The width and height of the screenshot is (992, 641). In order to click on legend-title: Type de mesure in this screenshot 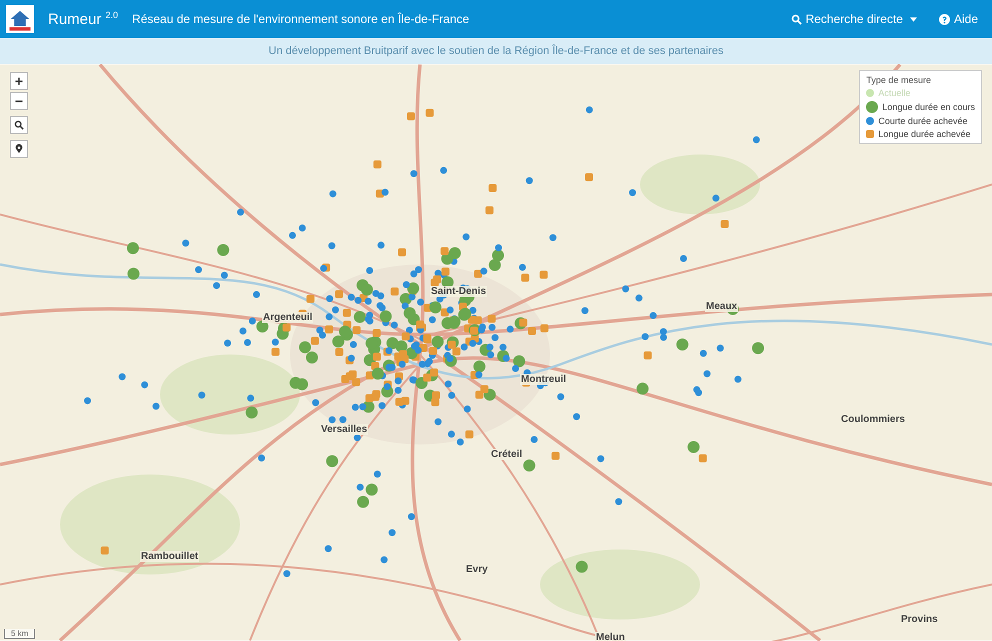, I will do `click(899, 80)`.